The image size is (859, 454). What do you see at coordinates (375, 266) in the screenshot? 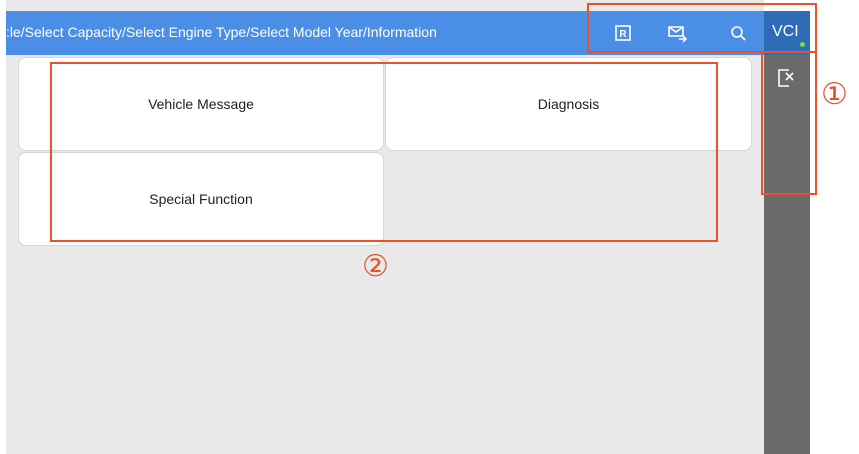
I see `annotation-marker-2: ②` at bounding box center [375, 266].